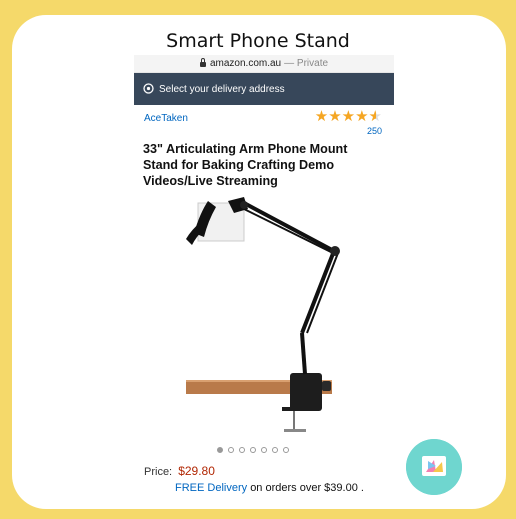  I want to click on free-delivery-link: FREE Delivery, so click(211, 488).